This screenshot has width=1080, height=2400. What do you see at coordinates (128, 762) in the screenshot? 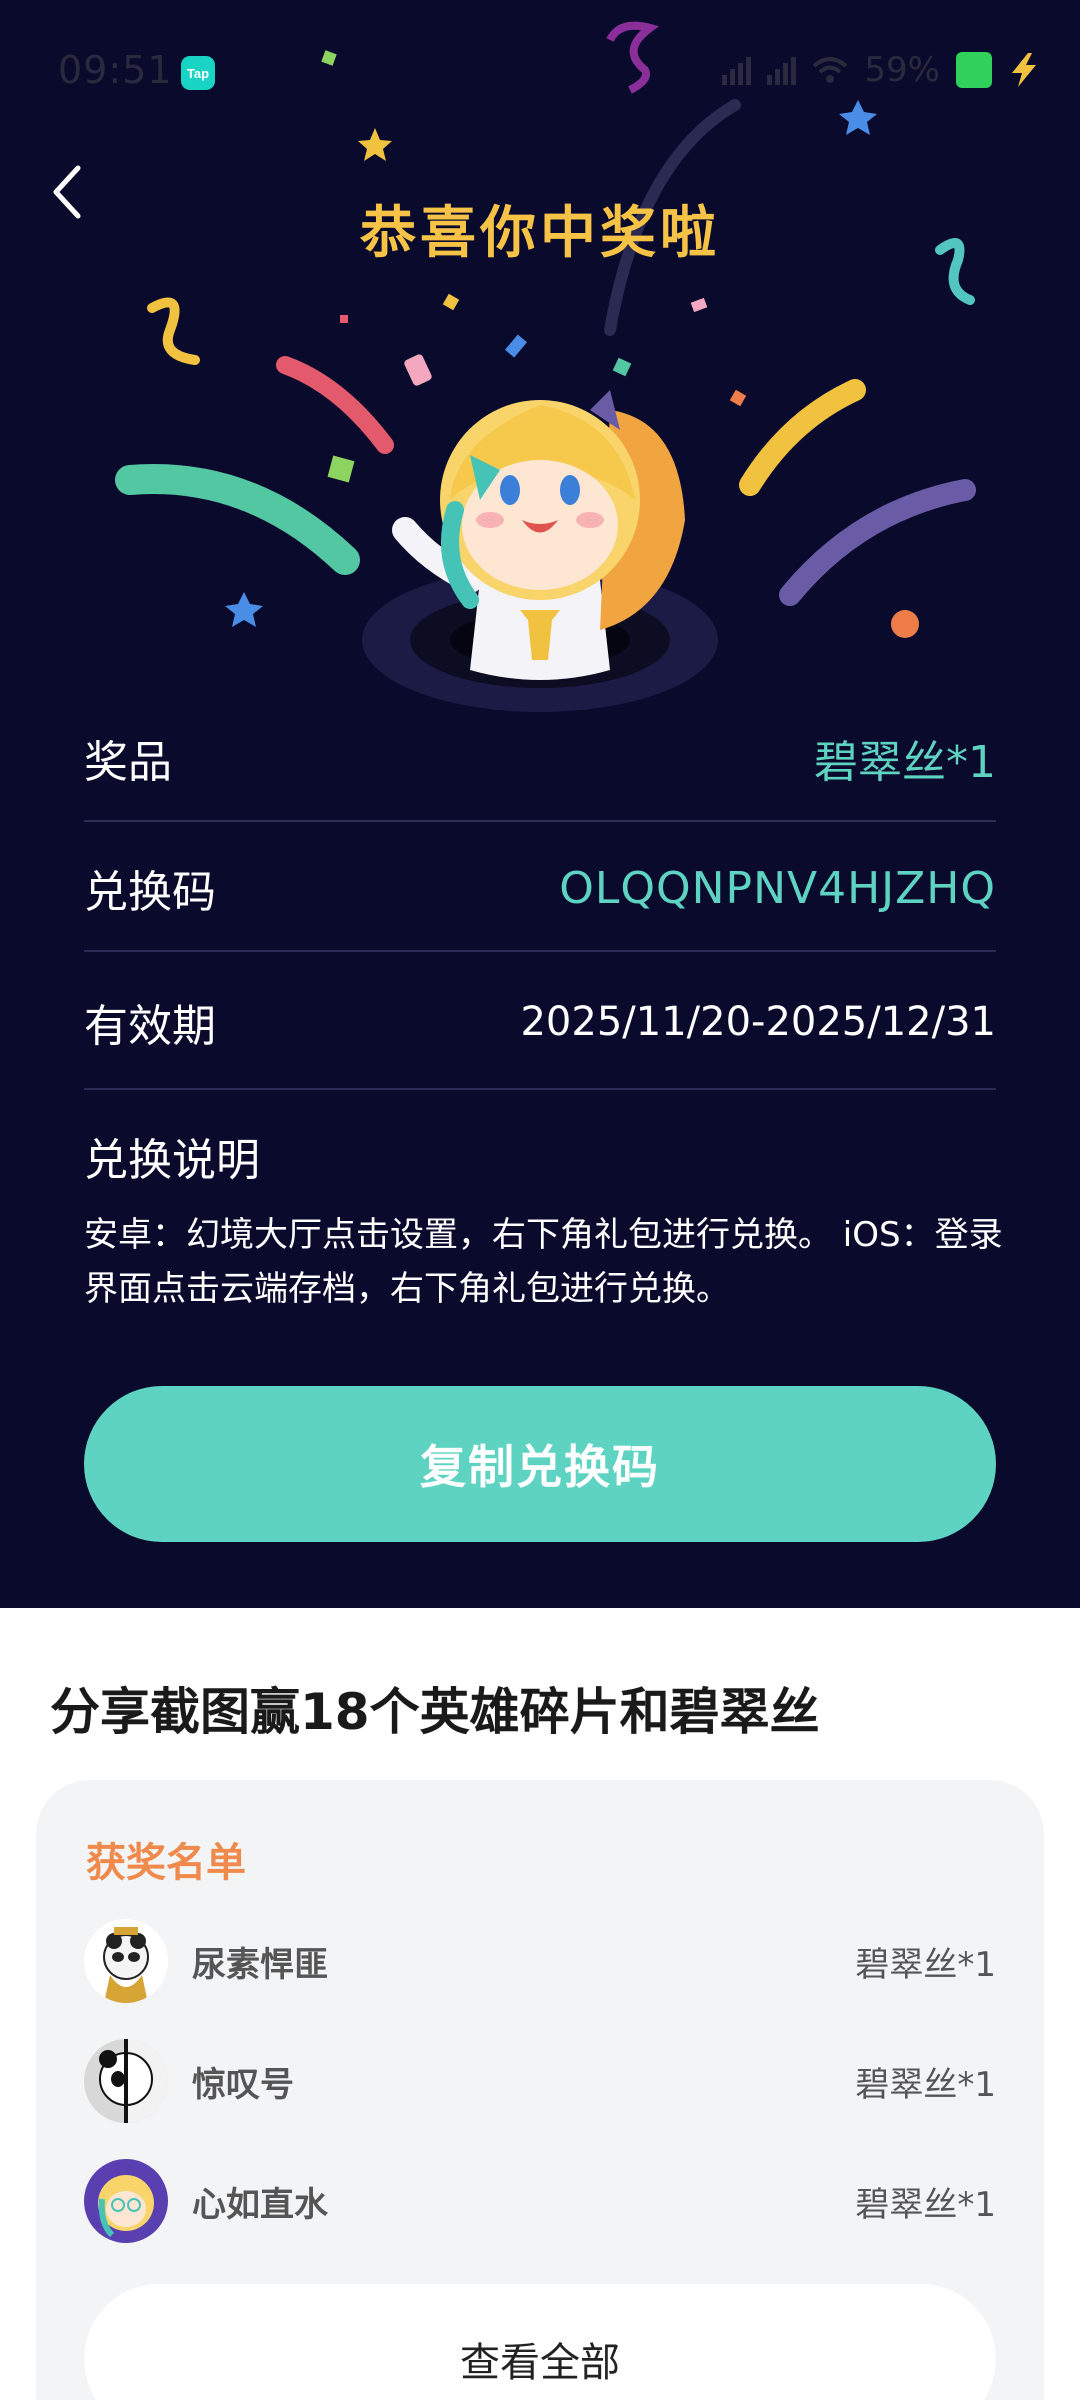
I see `prize-label: 奖品` at bounding box center [128, 762].